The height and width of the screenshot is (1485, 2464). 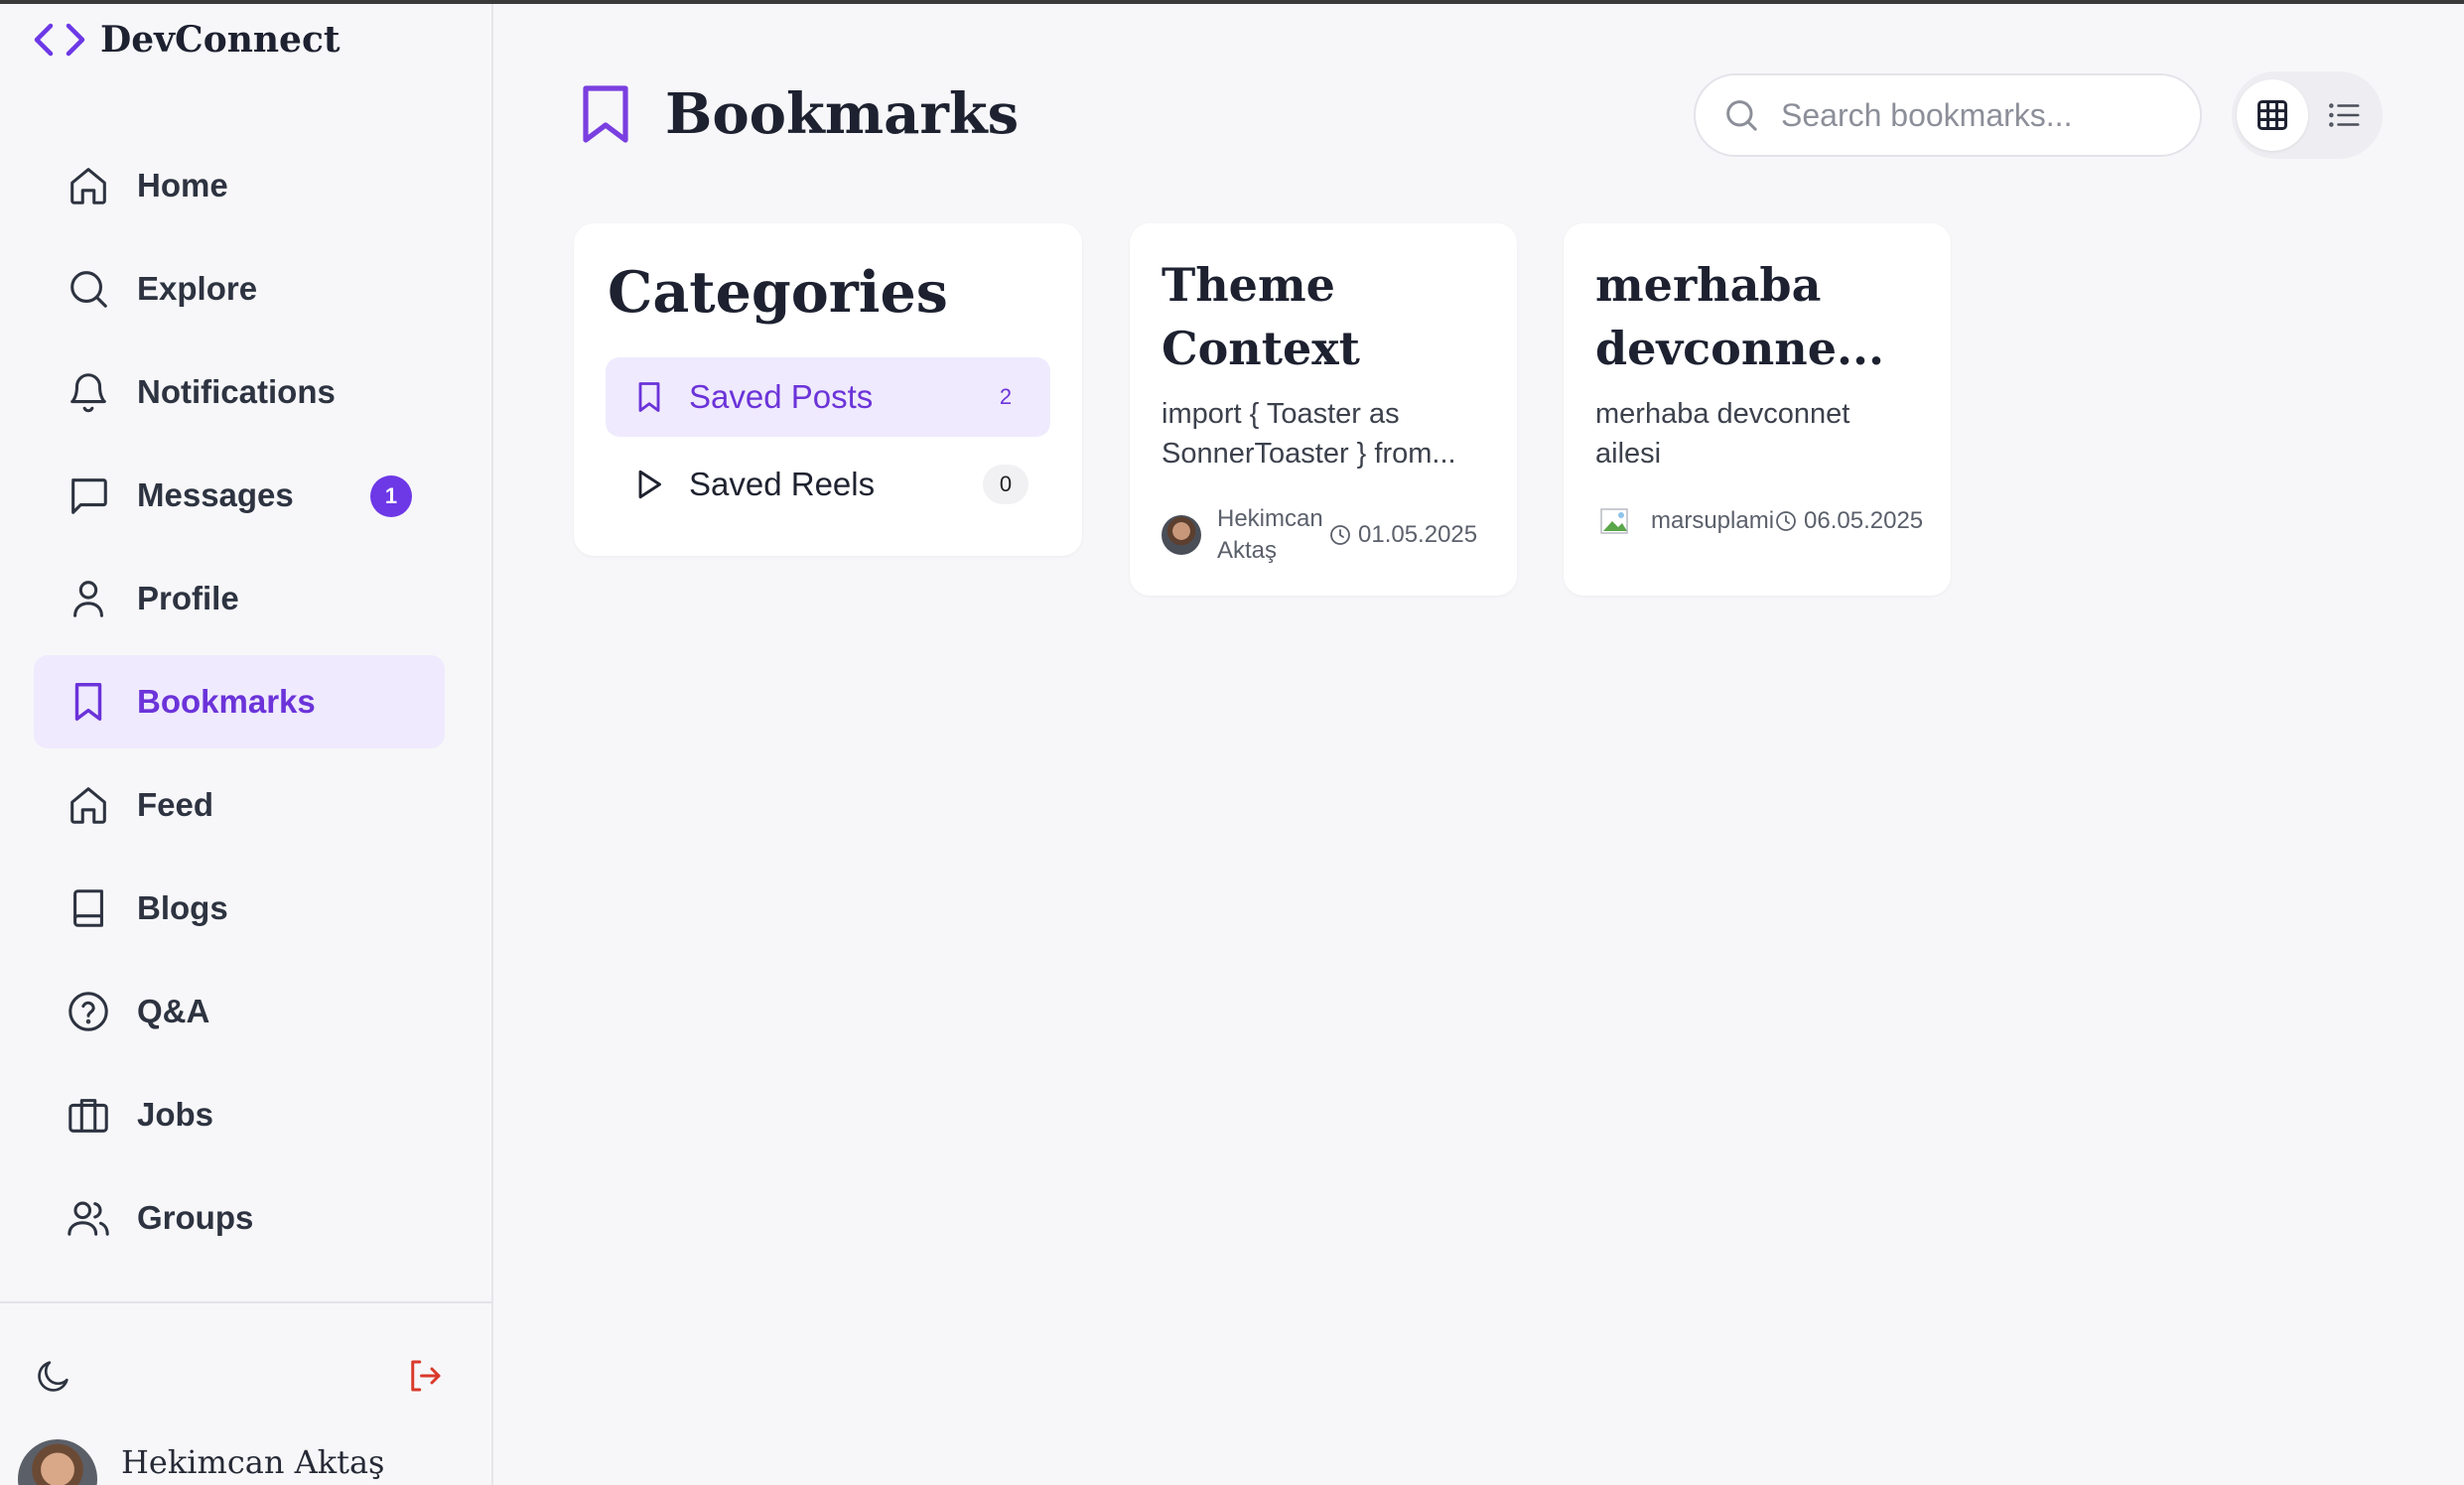 What do you see at coordinates (215, 494) in the screenshot?
I see `sidebar-item-label: Messages` at bounding box center [215, 494].